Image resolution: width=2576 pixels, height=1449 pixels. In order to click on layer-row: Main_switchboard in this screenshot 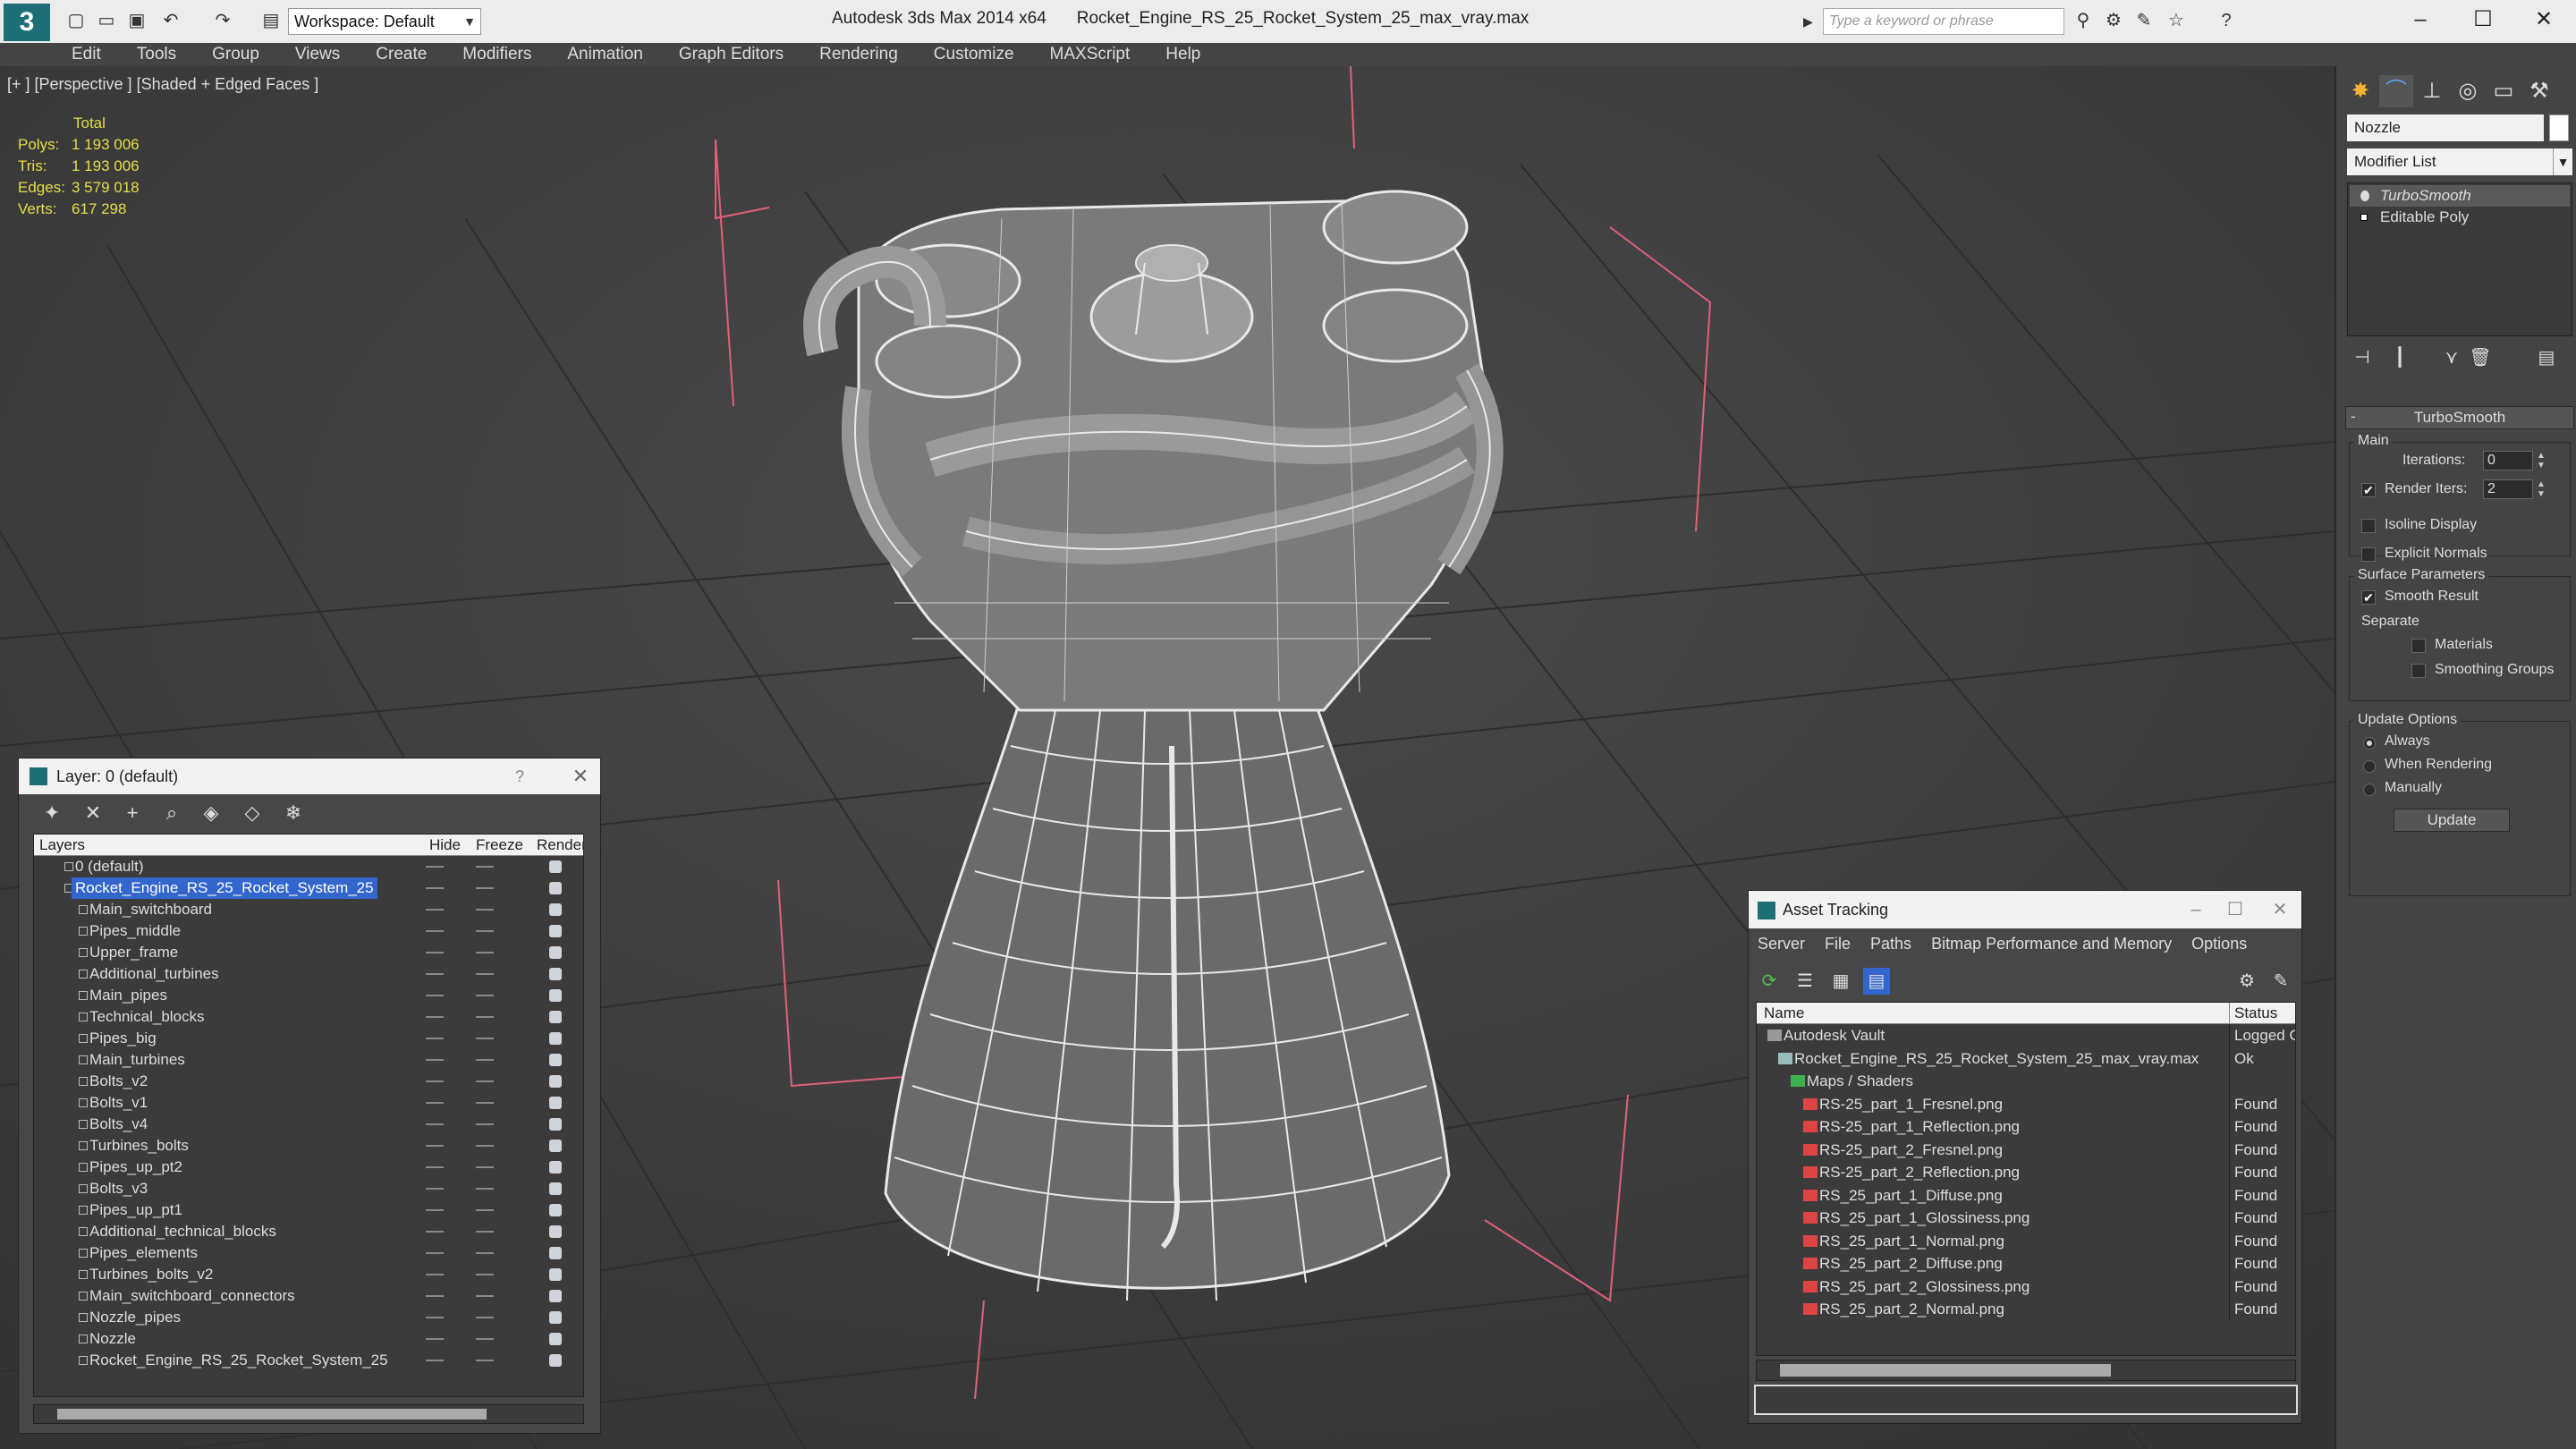, I will do `click(308, 909)`.